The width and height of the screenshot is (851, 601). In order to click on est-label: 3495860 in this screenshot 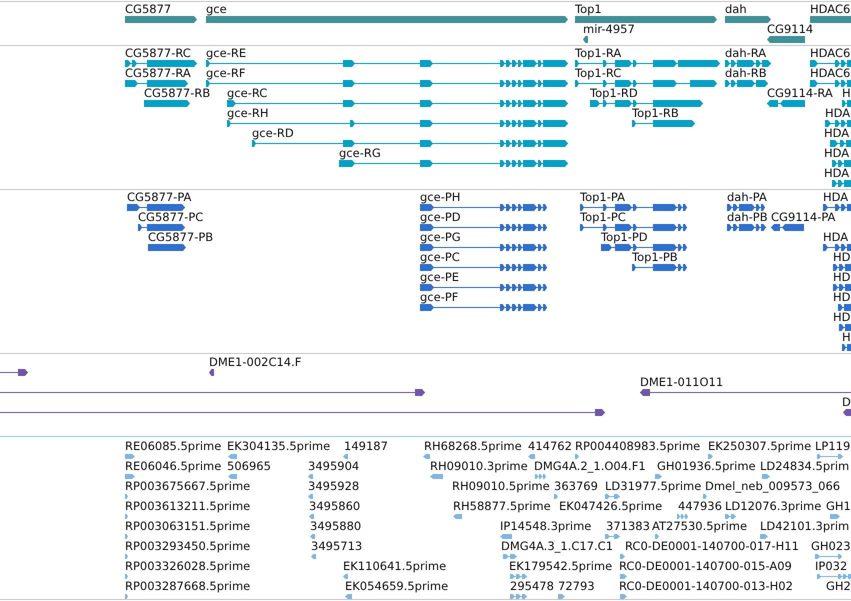, I will do `click(334, 506)`.